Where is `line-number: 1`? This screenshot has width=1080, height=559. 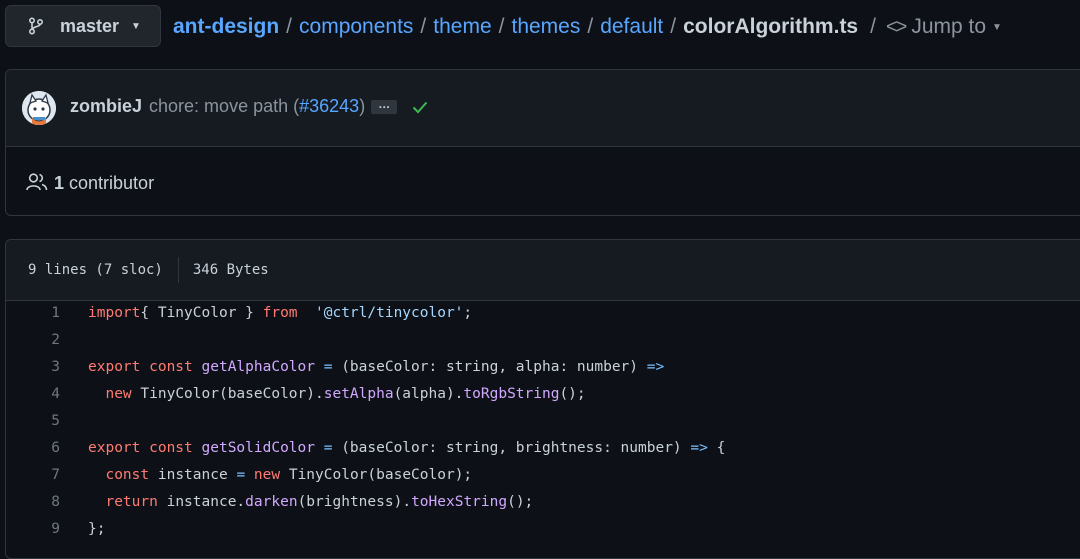 line-number: 1 is located at coordinates (33, 313).